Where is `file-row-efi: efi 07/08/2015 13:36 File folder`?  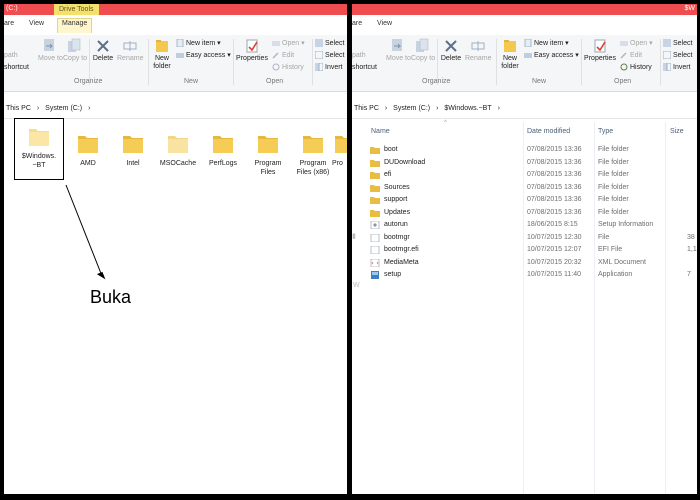
file-row-efi: efi 07/08/2015 13:36 File folder is located at coordinates (533, 175).